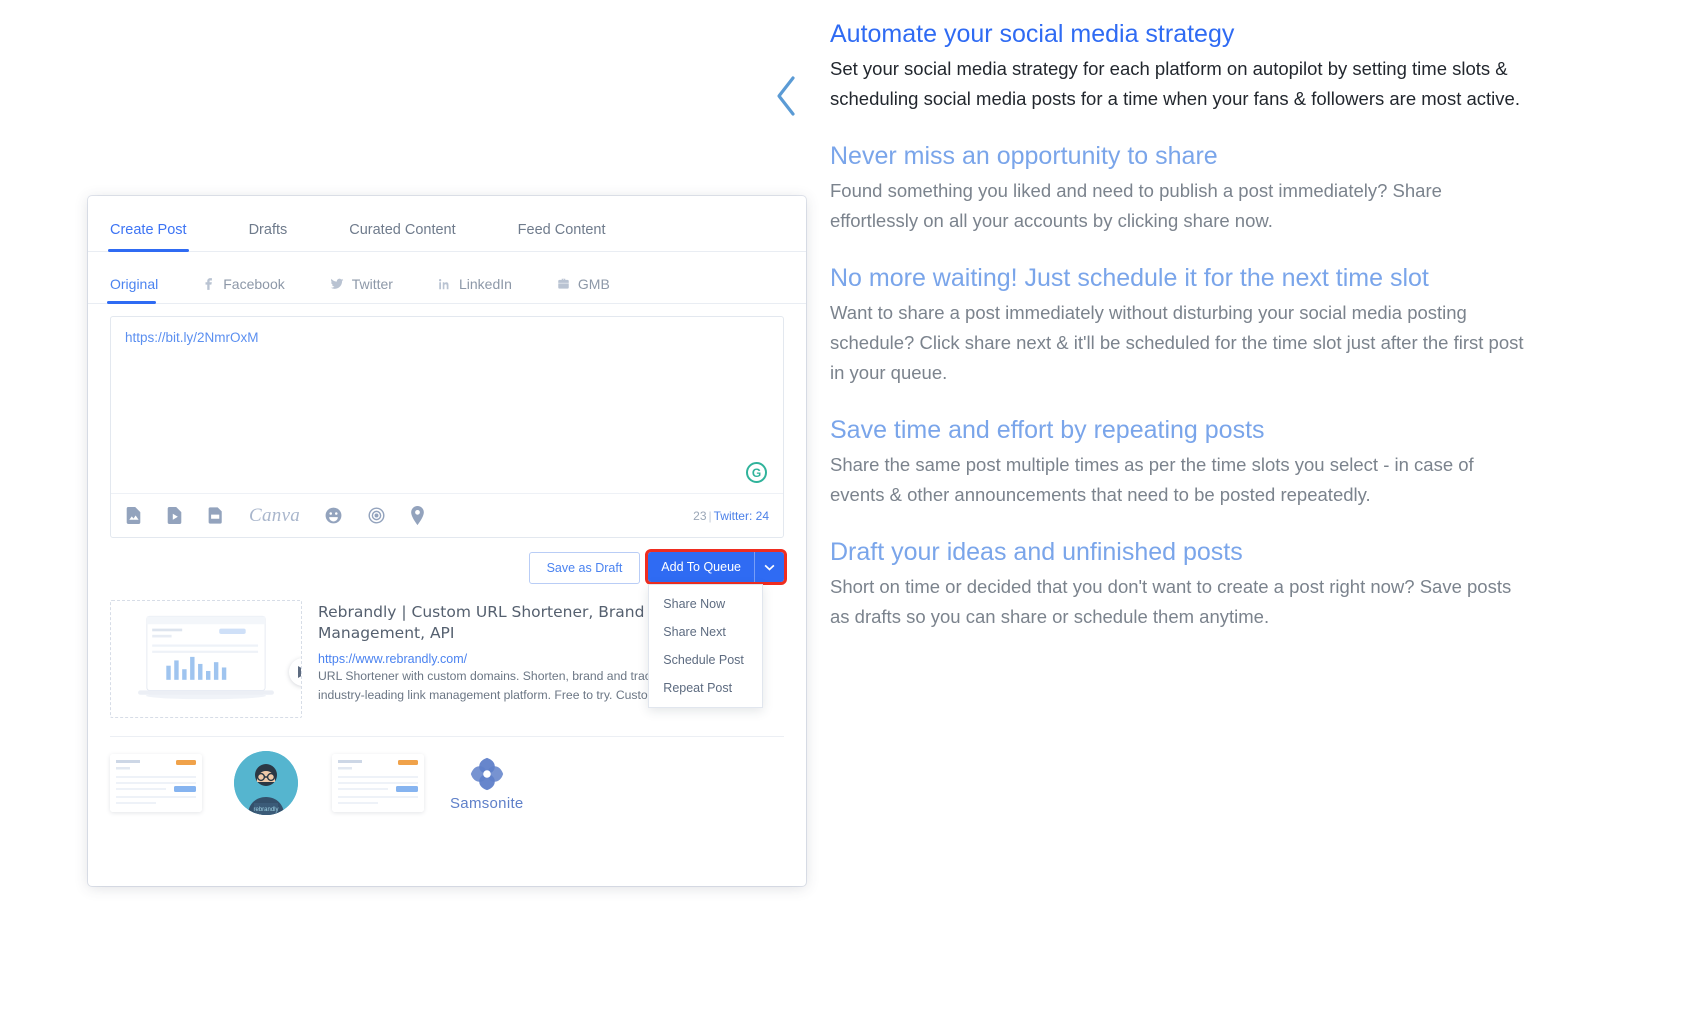  What do you see at coordinates (417, 515) in the screenshot?
I see `location-pin-icon` at bounding box center [417, 515].